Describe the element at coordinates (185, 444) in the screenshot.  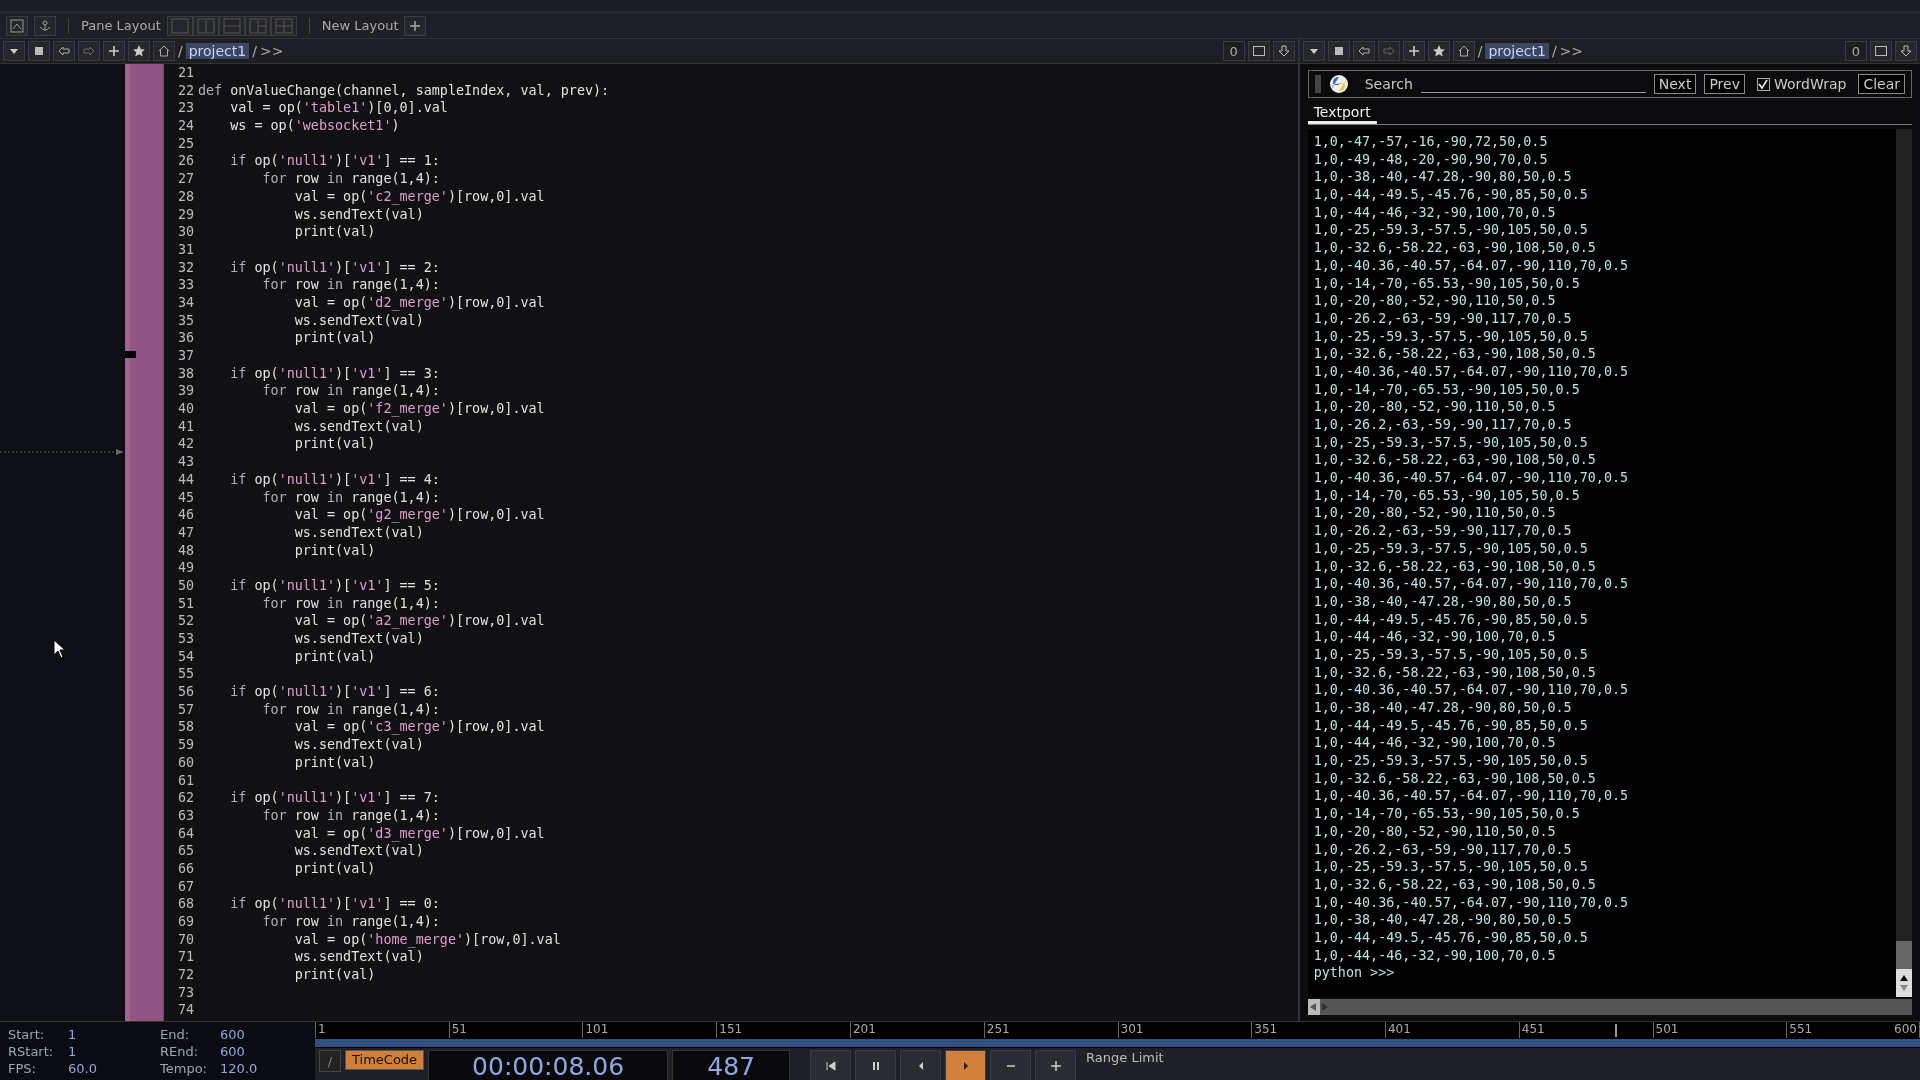
I see `line-number: 42` at that location.